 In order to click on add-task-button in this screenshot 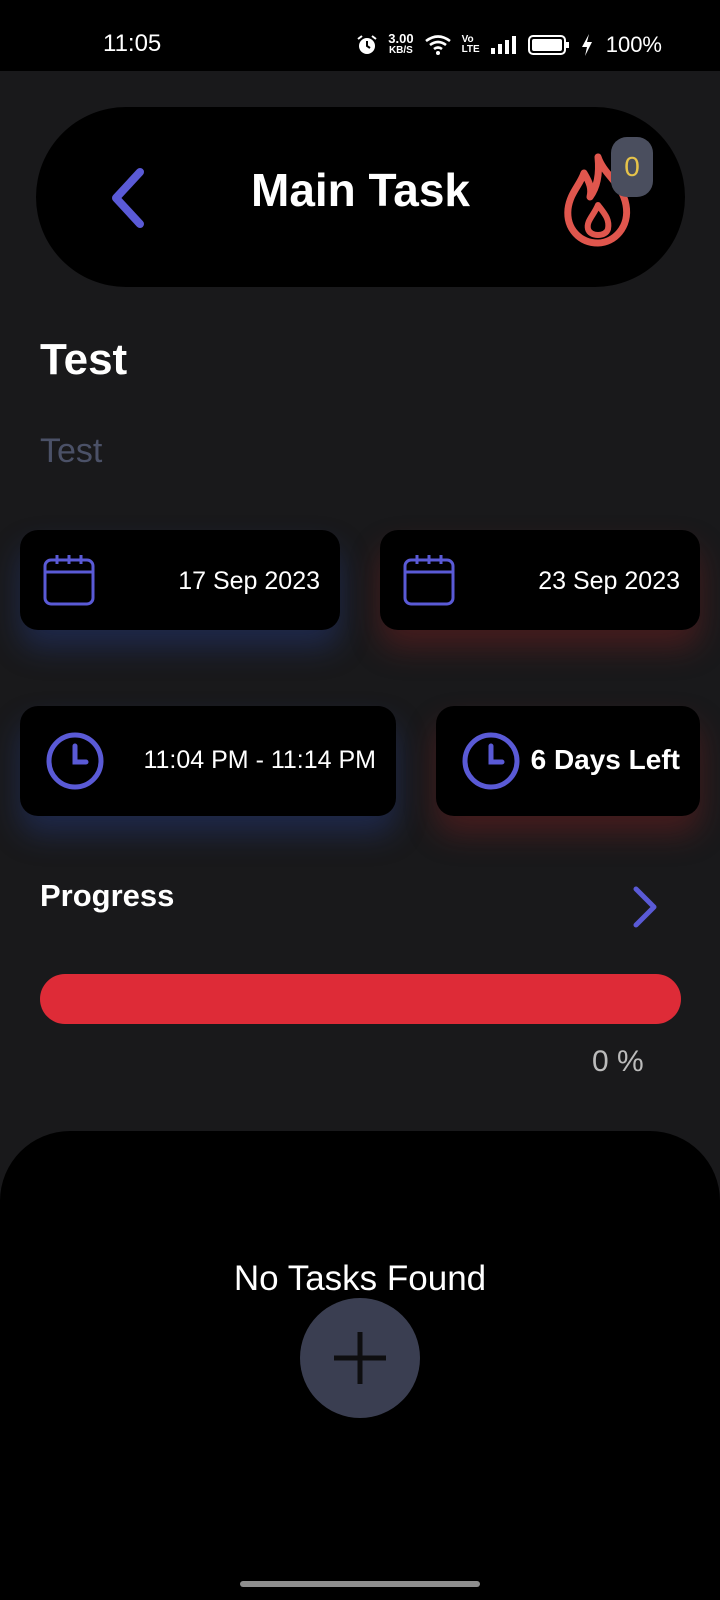, I will do `click(360, 1358)`.